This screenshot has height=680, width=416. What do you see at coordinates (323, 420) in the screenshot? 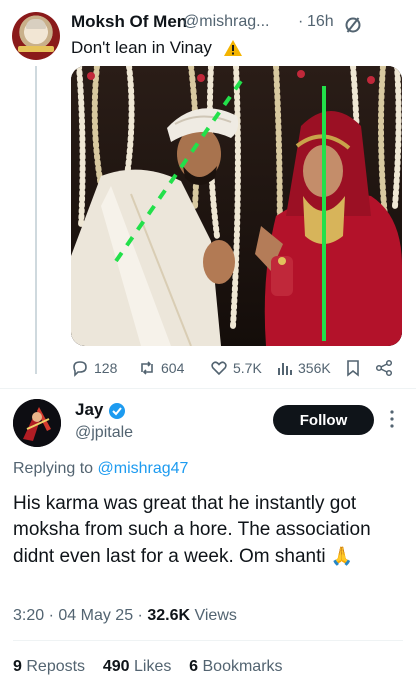
I see `follow-button: Follow` at bounding box center [323, 420].